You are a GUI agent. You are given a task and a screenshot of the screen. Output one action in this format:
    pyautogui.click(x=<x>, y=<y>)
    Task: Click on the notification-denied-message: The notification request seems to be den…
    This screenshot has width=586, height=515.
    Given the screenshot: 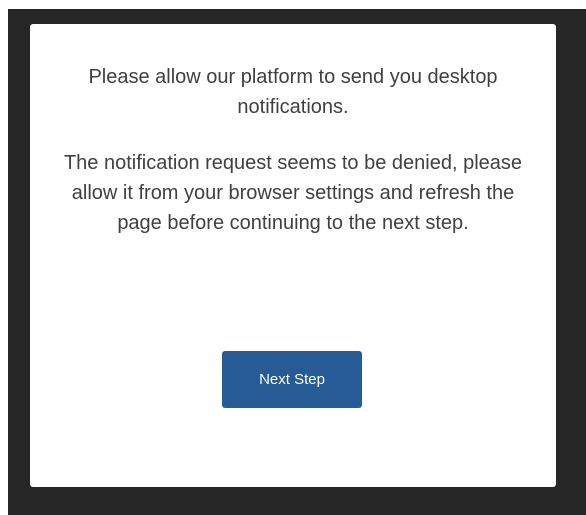 What is the action you would take?
    pyautogui.click(x=293, y=193)
    